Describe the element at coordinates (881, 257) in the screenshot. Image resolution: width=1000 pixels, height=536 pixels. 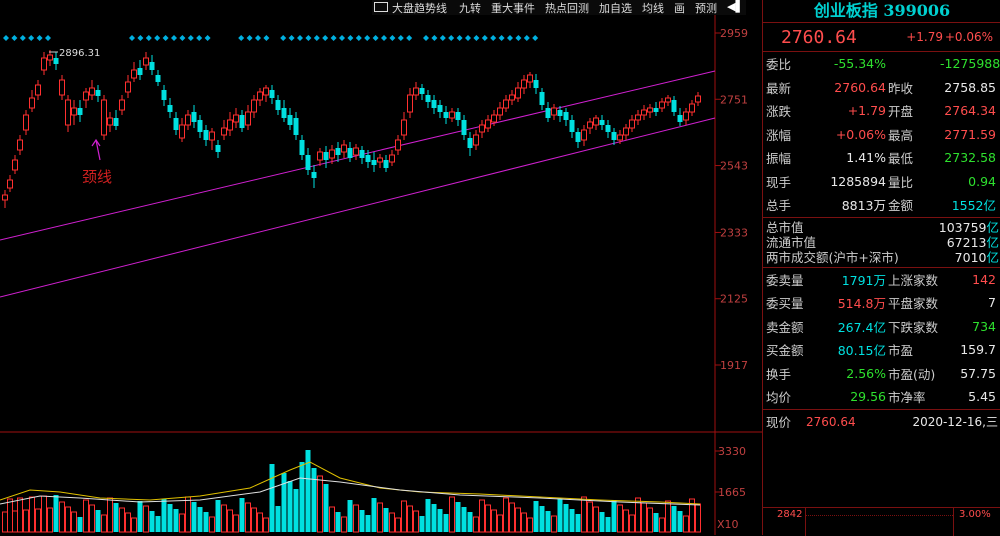
I see `market-row: 两市成交额(沪市+深市) 7010 亿` at that location.